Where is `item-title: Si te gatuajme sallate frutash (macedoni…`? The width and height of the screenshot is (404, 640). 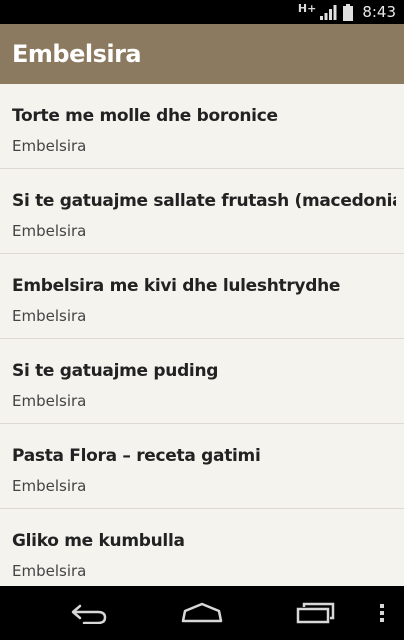
item-title: Si te gatuajme sallate frutash (macedoni… is located at coordinates (204, 201).